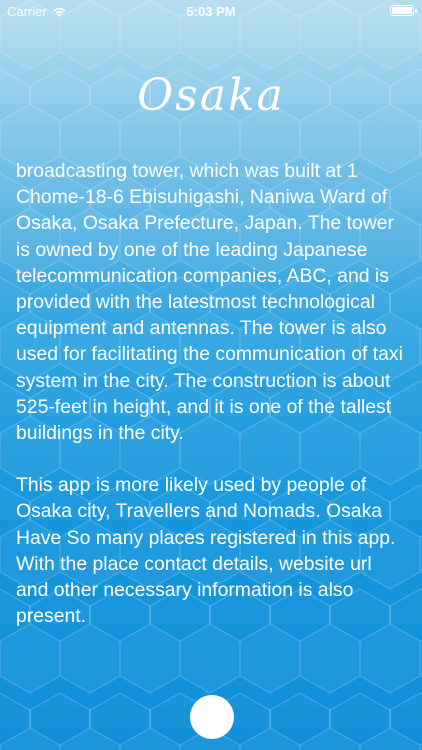 Image resolution: width=422 pixels, height=750 pixels. I want to click on battery-icon, so click(403, 10).